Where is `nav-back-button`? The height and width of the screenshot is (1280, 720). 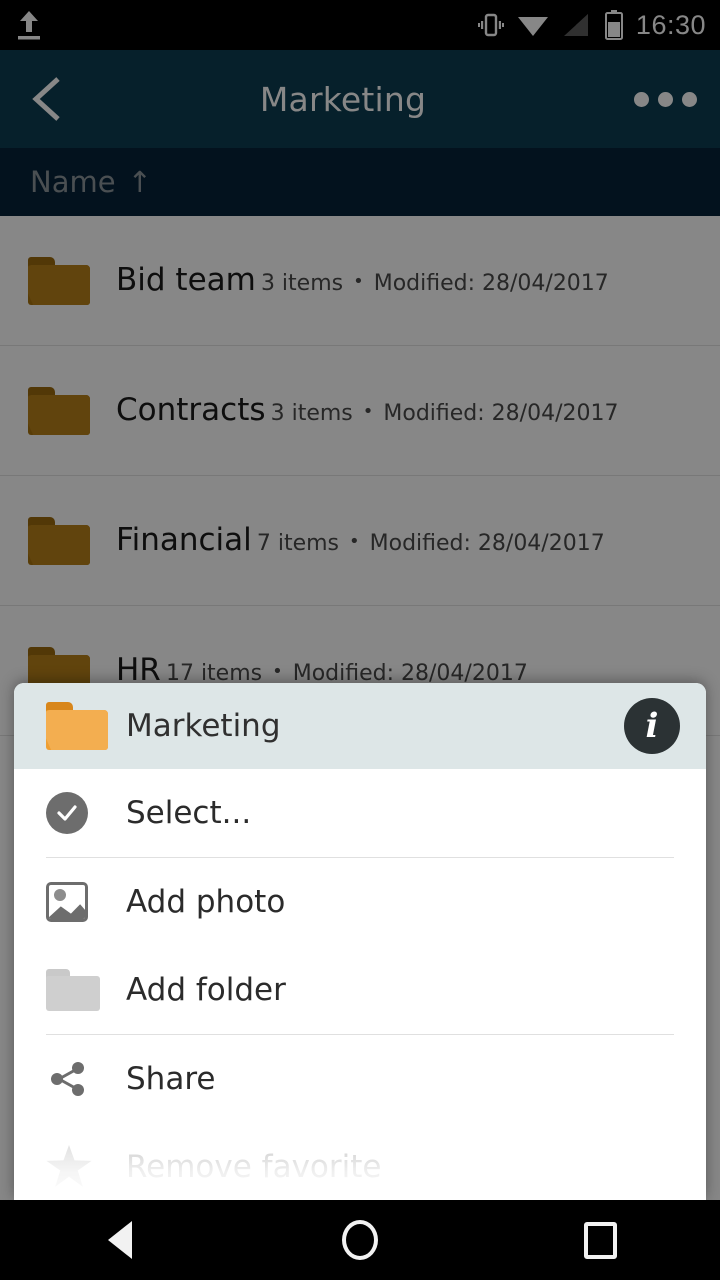 nav-back-button is located at coordinates (120, 1240).